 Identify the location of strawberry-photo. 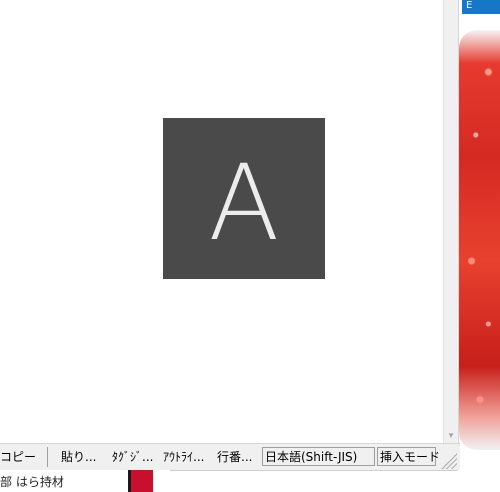
(479, 240).